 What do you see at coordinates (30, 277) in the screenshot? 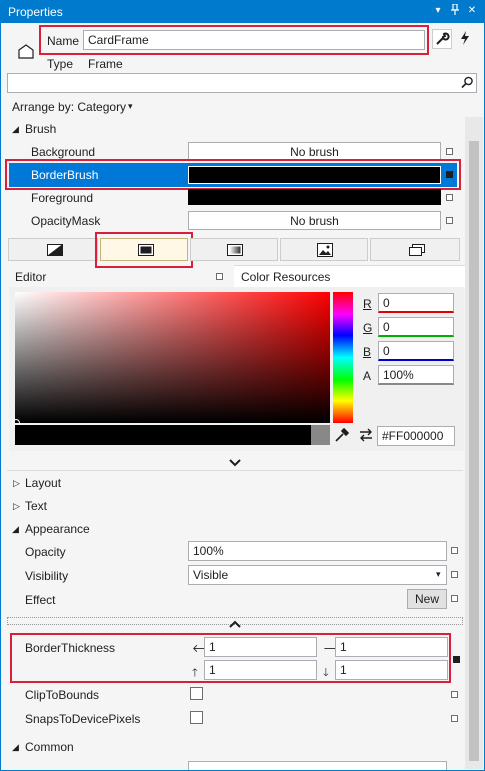
I see `editor-label: Editor` at bounding box center [30, 277].